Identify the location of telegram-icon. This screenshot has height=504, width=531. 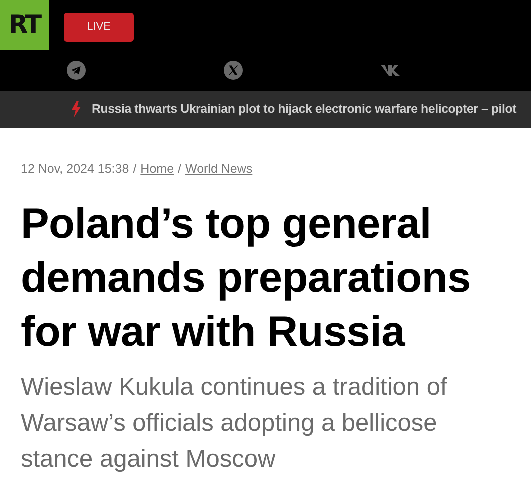
(76, 70).